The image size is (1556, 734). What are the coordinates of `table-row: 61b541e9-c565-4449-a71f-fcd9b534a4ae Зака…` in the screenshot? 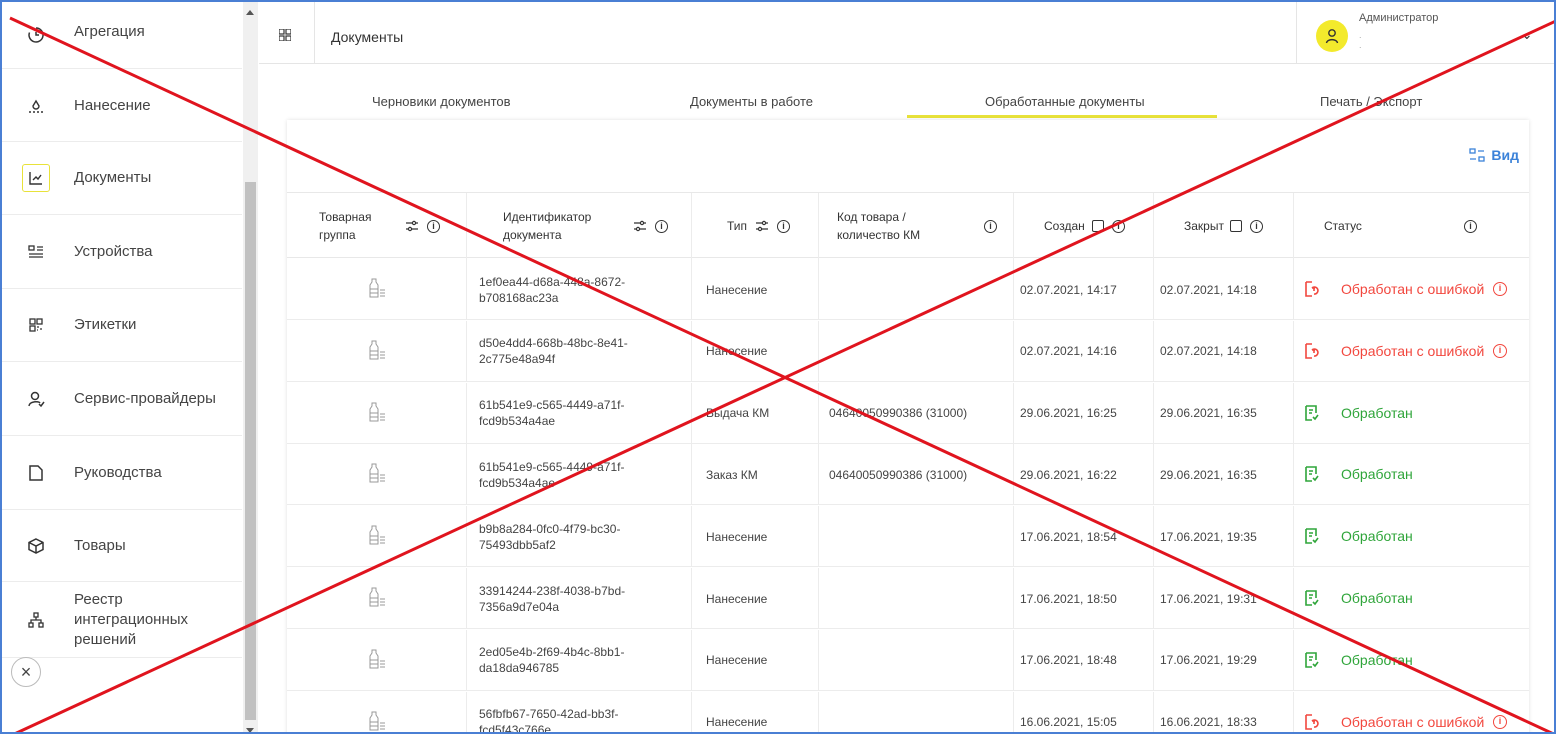 It's located at (908, 475).